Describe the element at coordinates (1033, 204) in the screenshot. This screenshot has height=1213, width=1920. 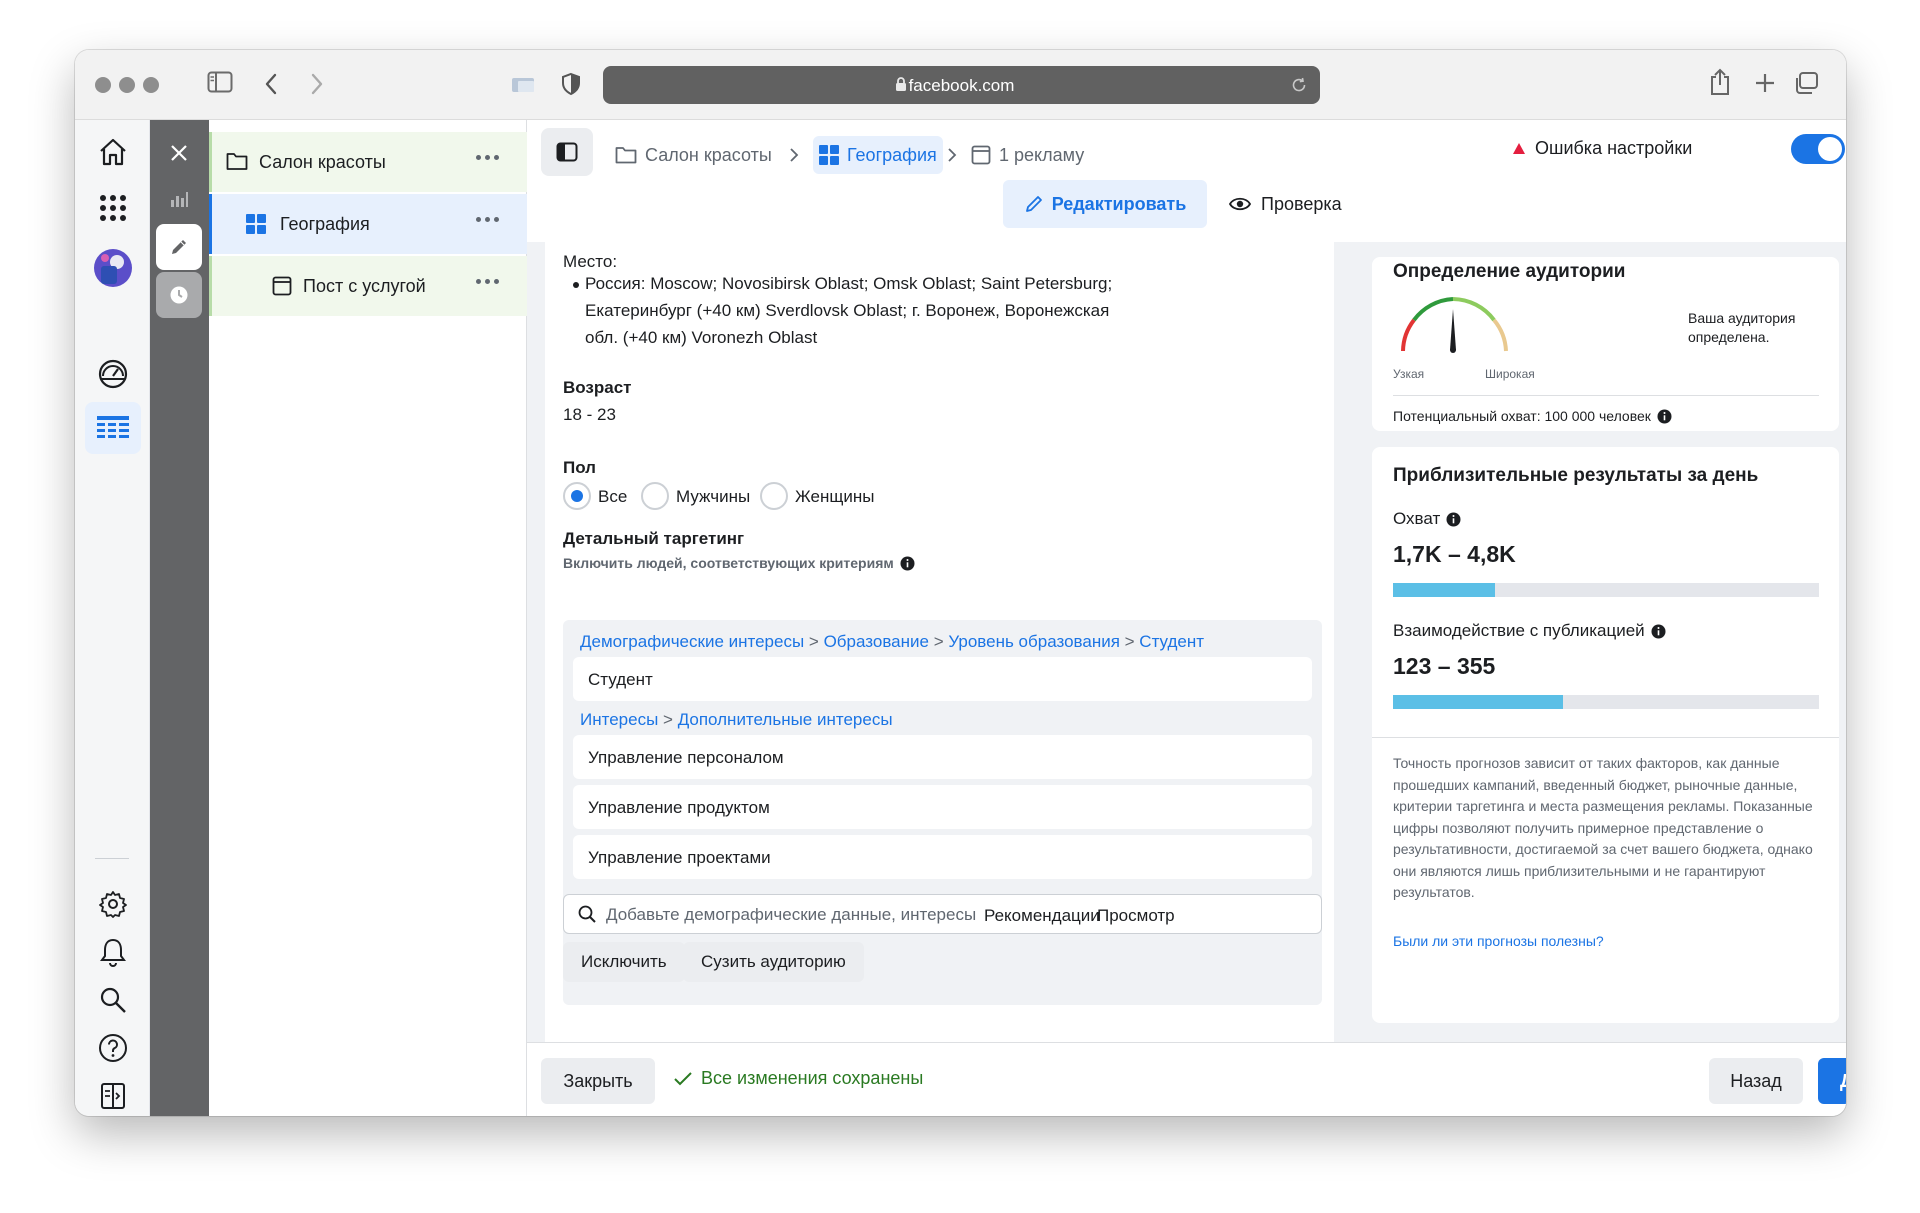
I see `pencil-icon` at that location.